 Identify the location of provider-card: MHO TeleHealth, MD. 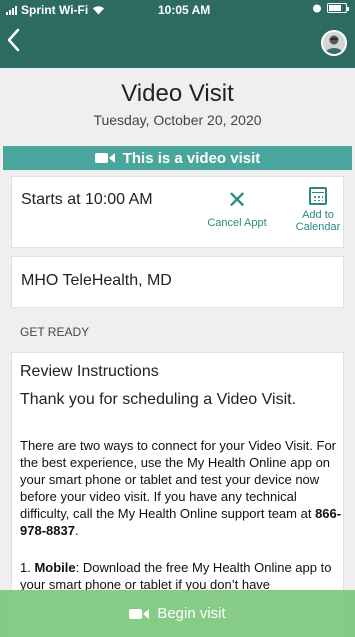
(177, 282).